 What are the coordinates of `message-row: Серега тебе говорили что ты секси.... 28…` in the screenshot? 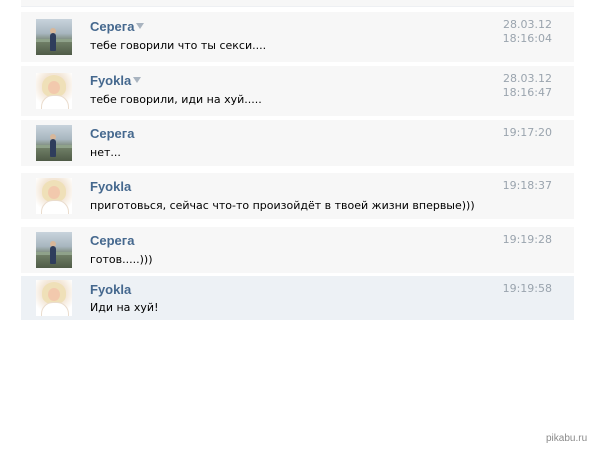 It's located at (297, 37).